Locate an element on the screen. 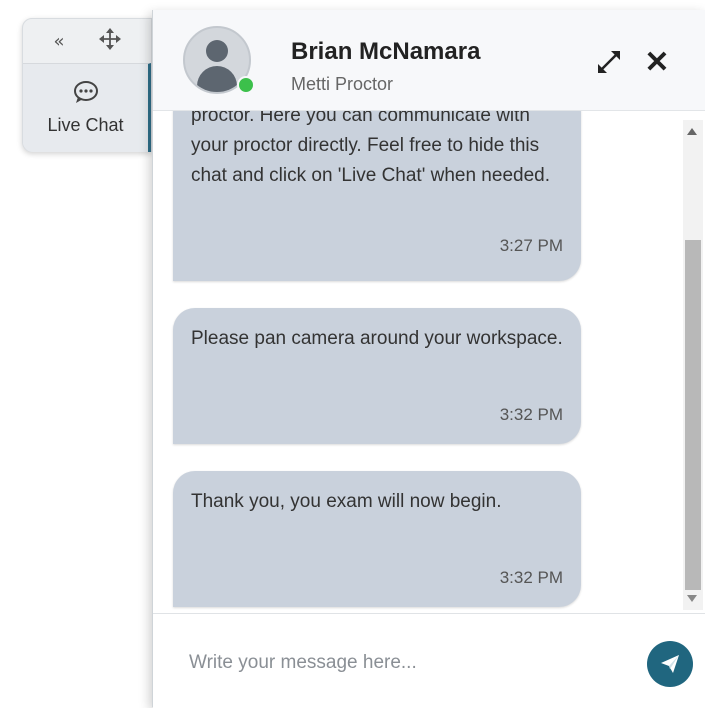 The image size is (705, 708). live-chat-button: Live Chat is located at coordinates (87, 107).